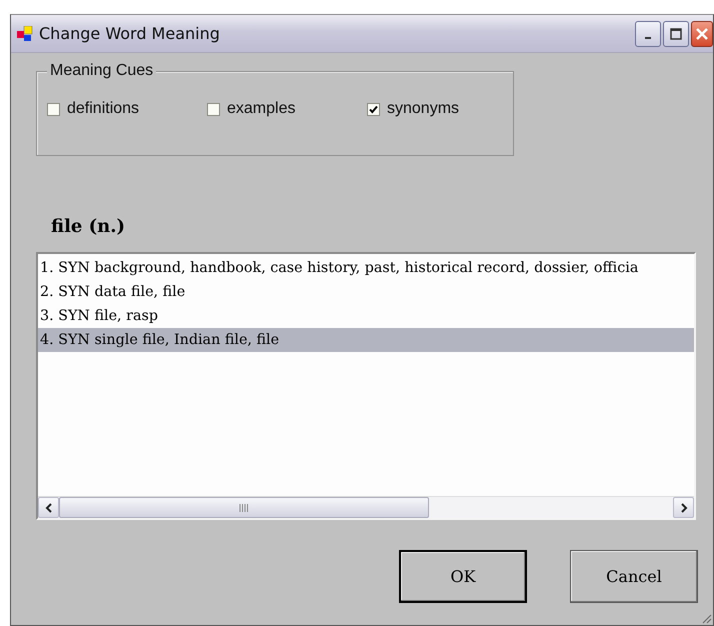 Image resolution: width=714 pixels, height=626 pixels. I want to click on scrollbar-thumb, so click(244, 507).